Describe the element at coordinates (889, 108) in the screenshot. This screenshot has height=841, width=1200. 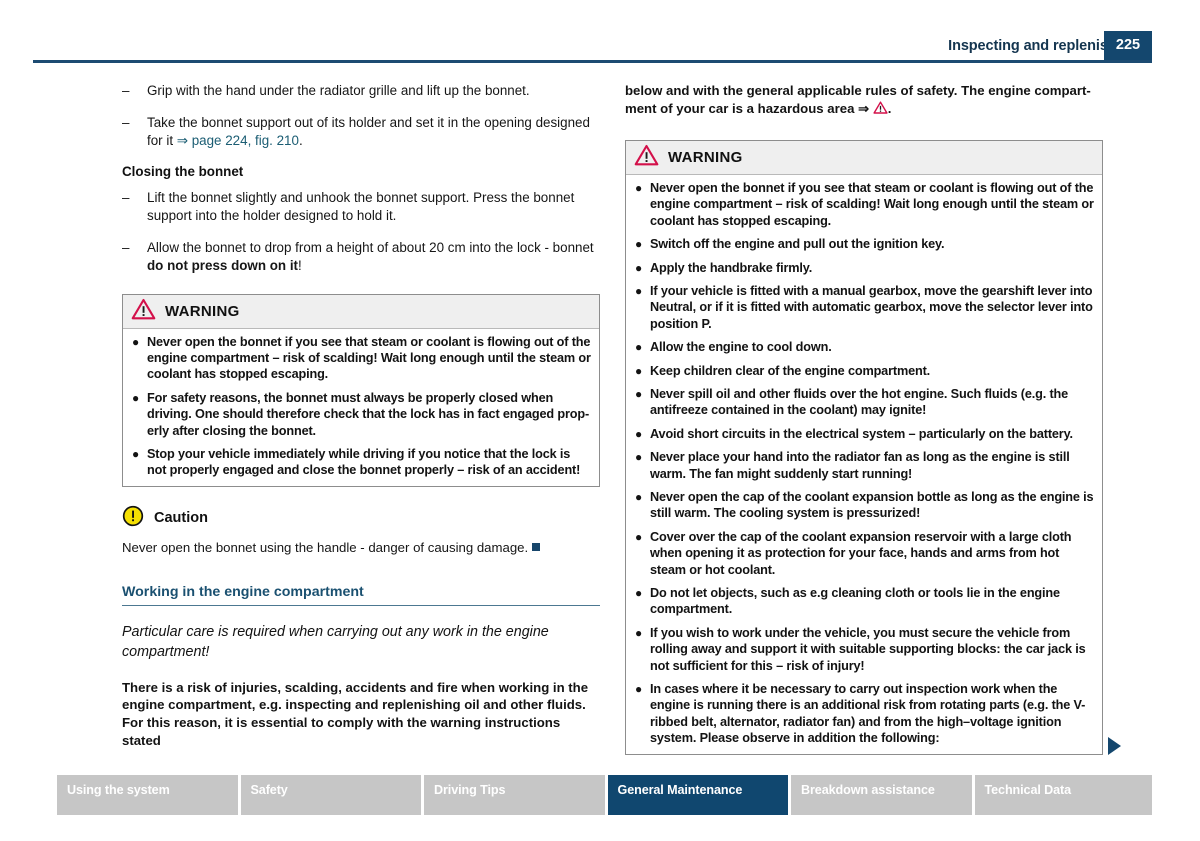
I see `continuation-text-tail: .` at that location.